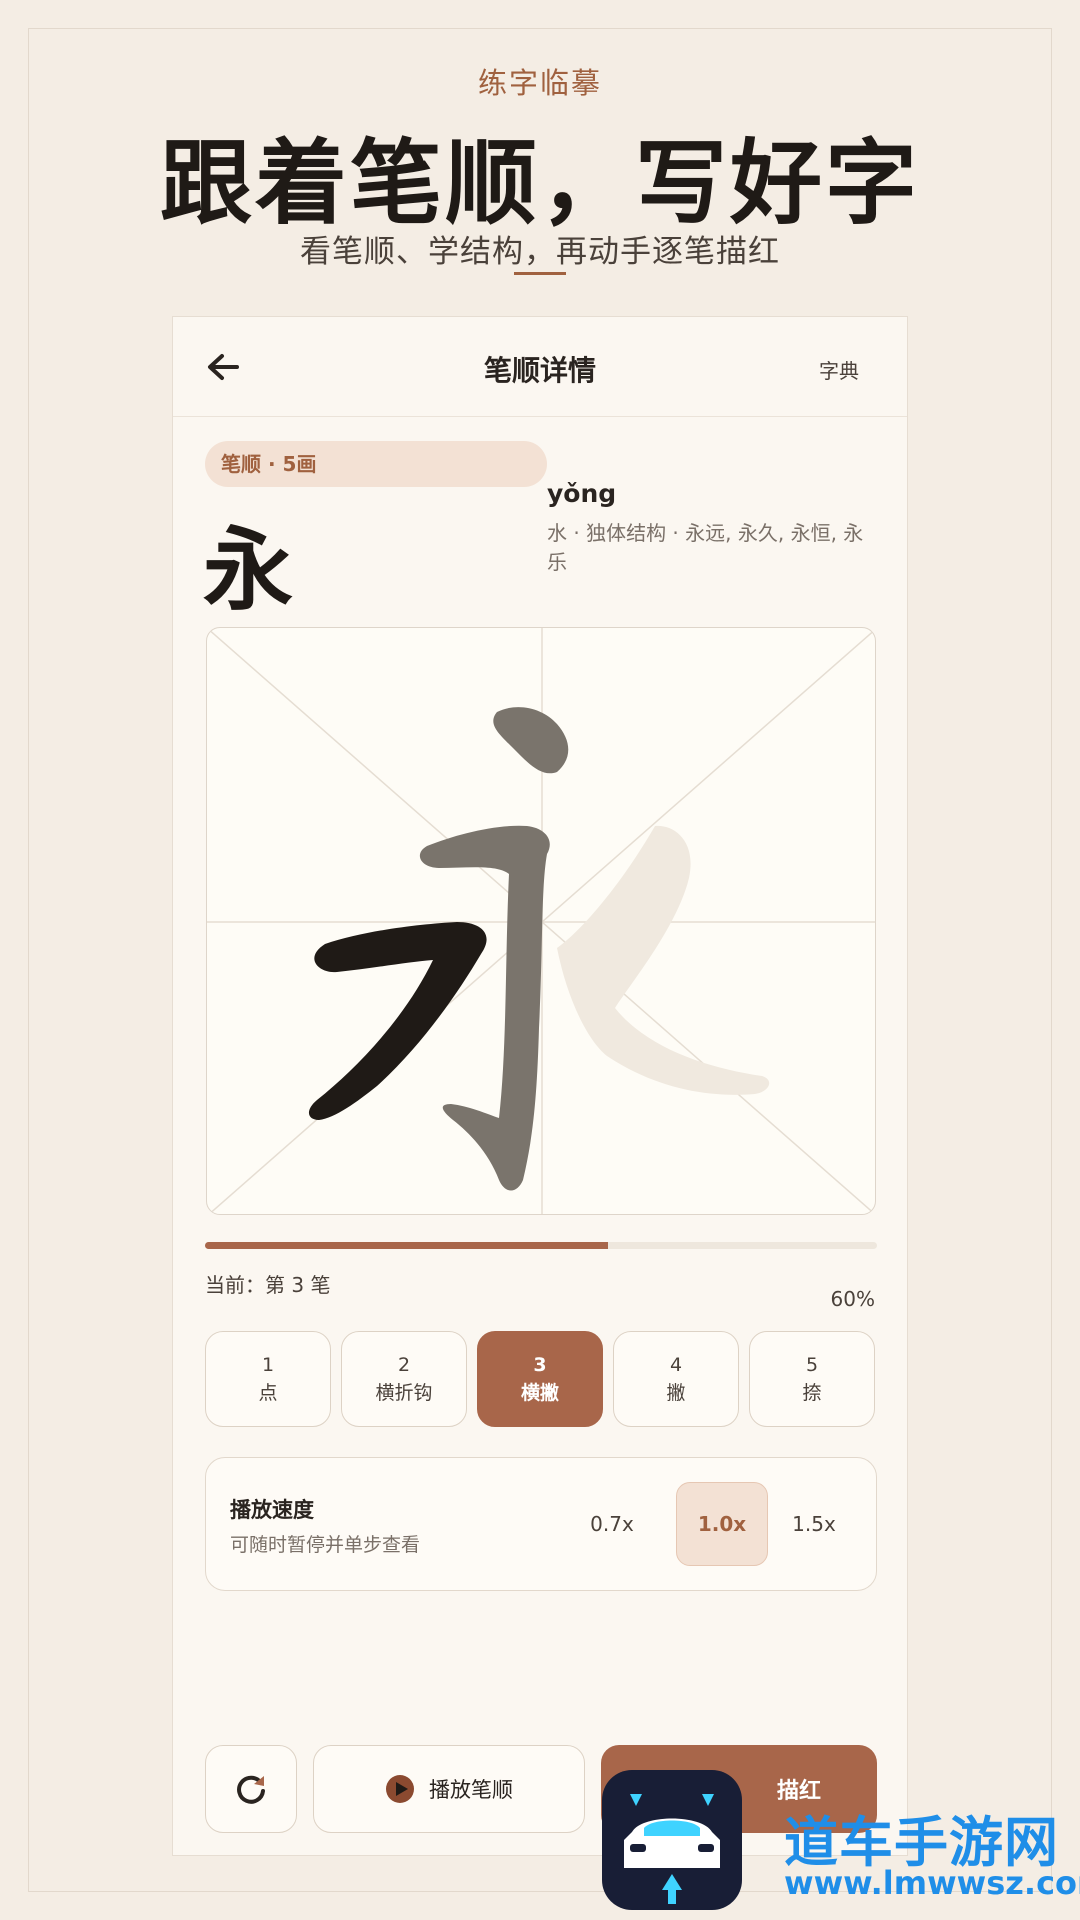 This screenshot has width=1080, height=1920. What do you see at coordinates (676, 1365) in the screenshot?
I see `stroke-step-number: 4` at bounding box center [676, 1365].